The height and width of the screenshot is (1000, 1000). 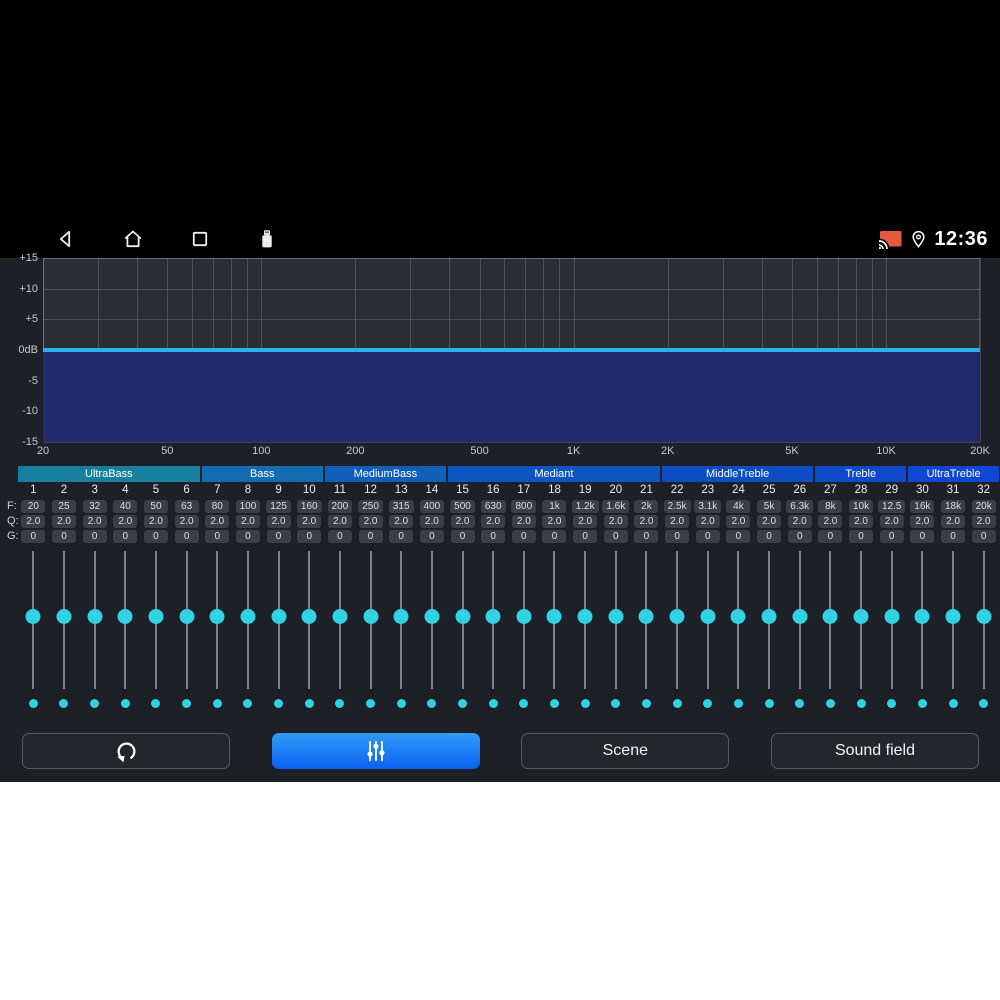 What do you see at coordinates (309, 506) in the screenshot?
I see `band-cell: 160` at bounding box center [309, 506].